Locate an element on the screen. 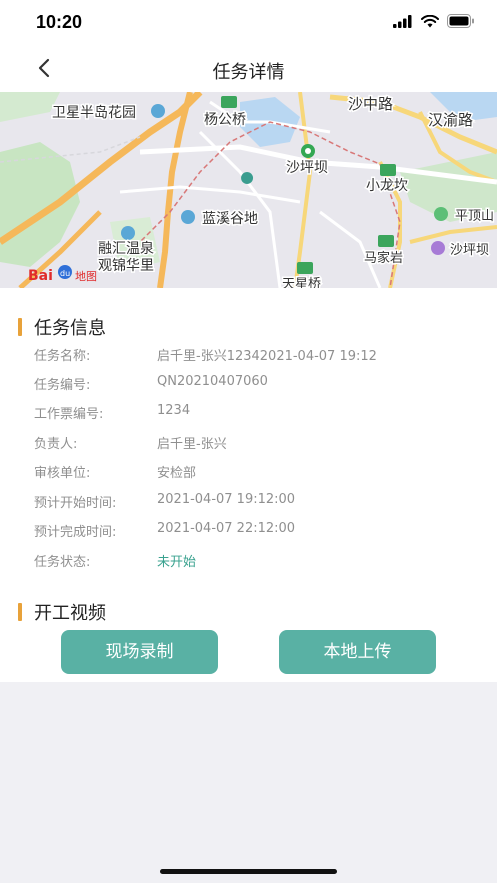  home-indicator is located at coordinates (248, 871).